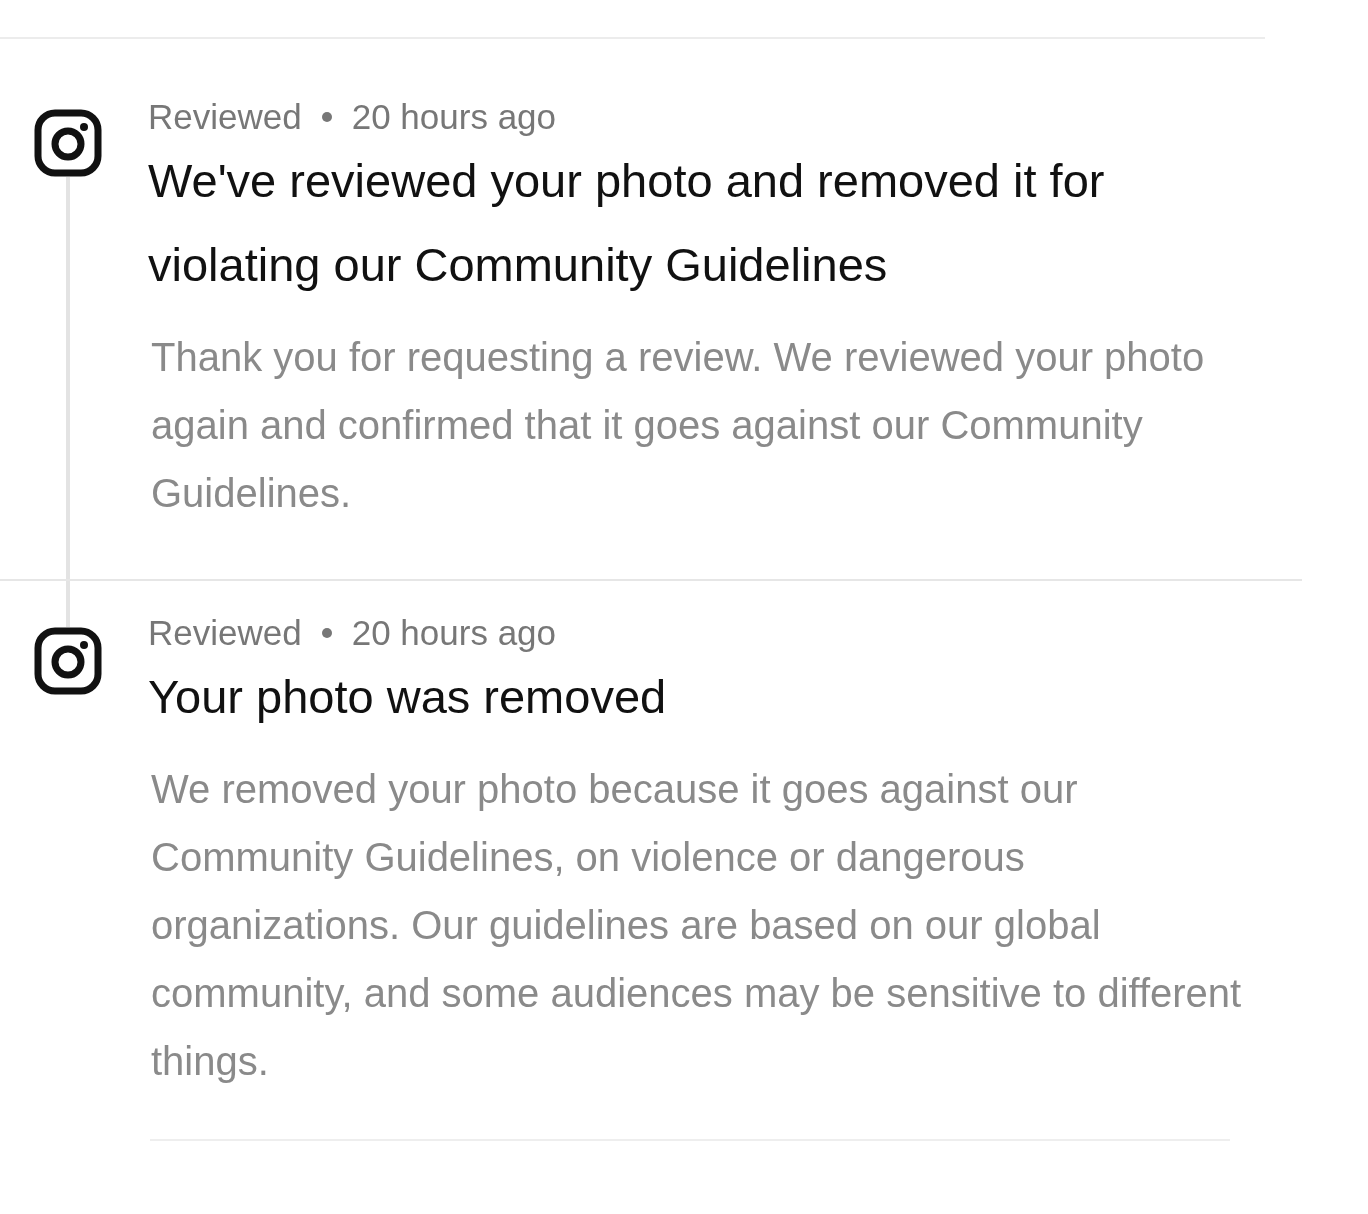 This screenshot has height=1214, width=1368. What do you see at coordinates (678, 425) in the screenshot?
I see `notification-body: Thank you for requesting a review. We reviewed your photo again and confirmed that it goes against our Community Guidelines.` at bounding box center [678, 425].